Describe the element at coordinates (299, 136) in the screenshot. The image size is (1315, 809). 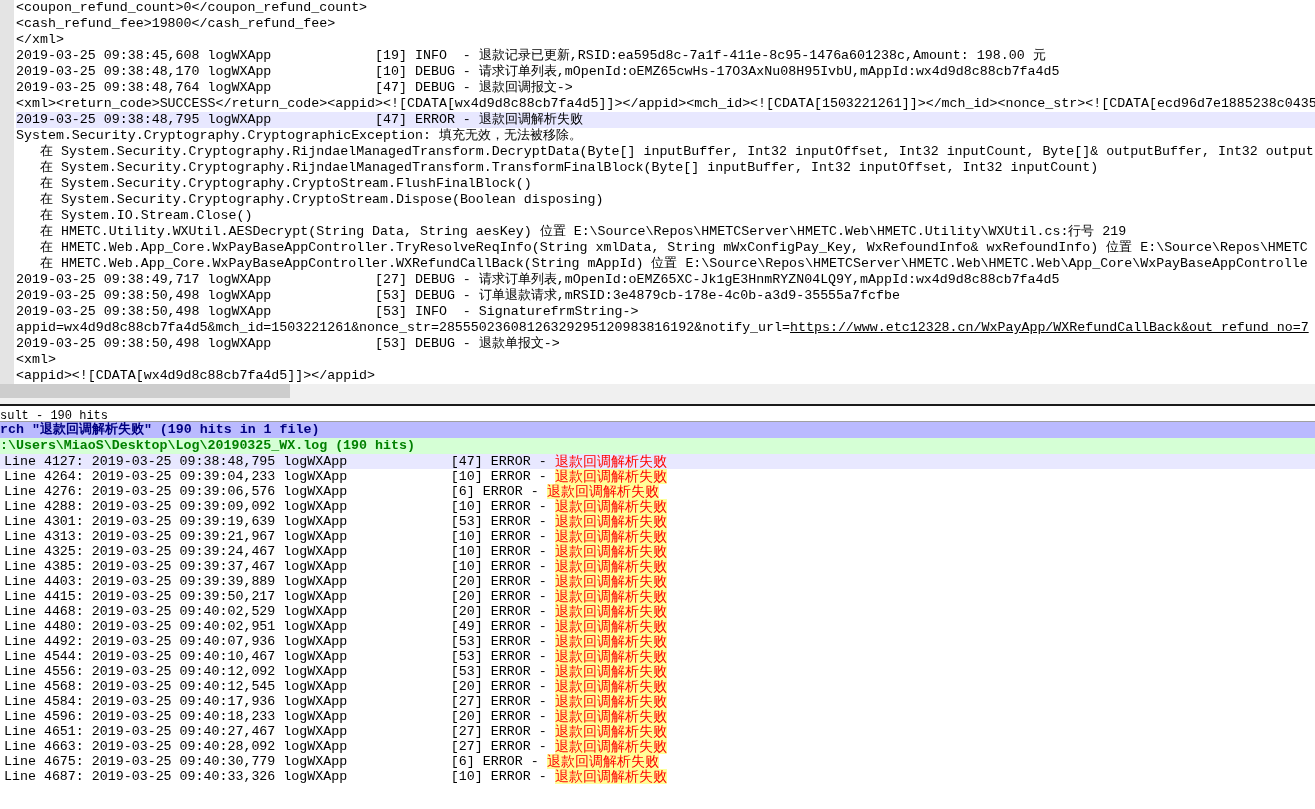
I see `code-line: System.Security.Cryptography.CryptographicException: 填充无效，无法被移除。` at that location.